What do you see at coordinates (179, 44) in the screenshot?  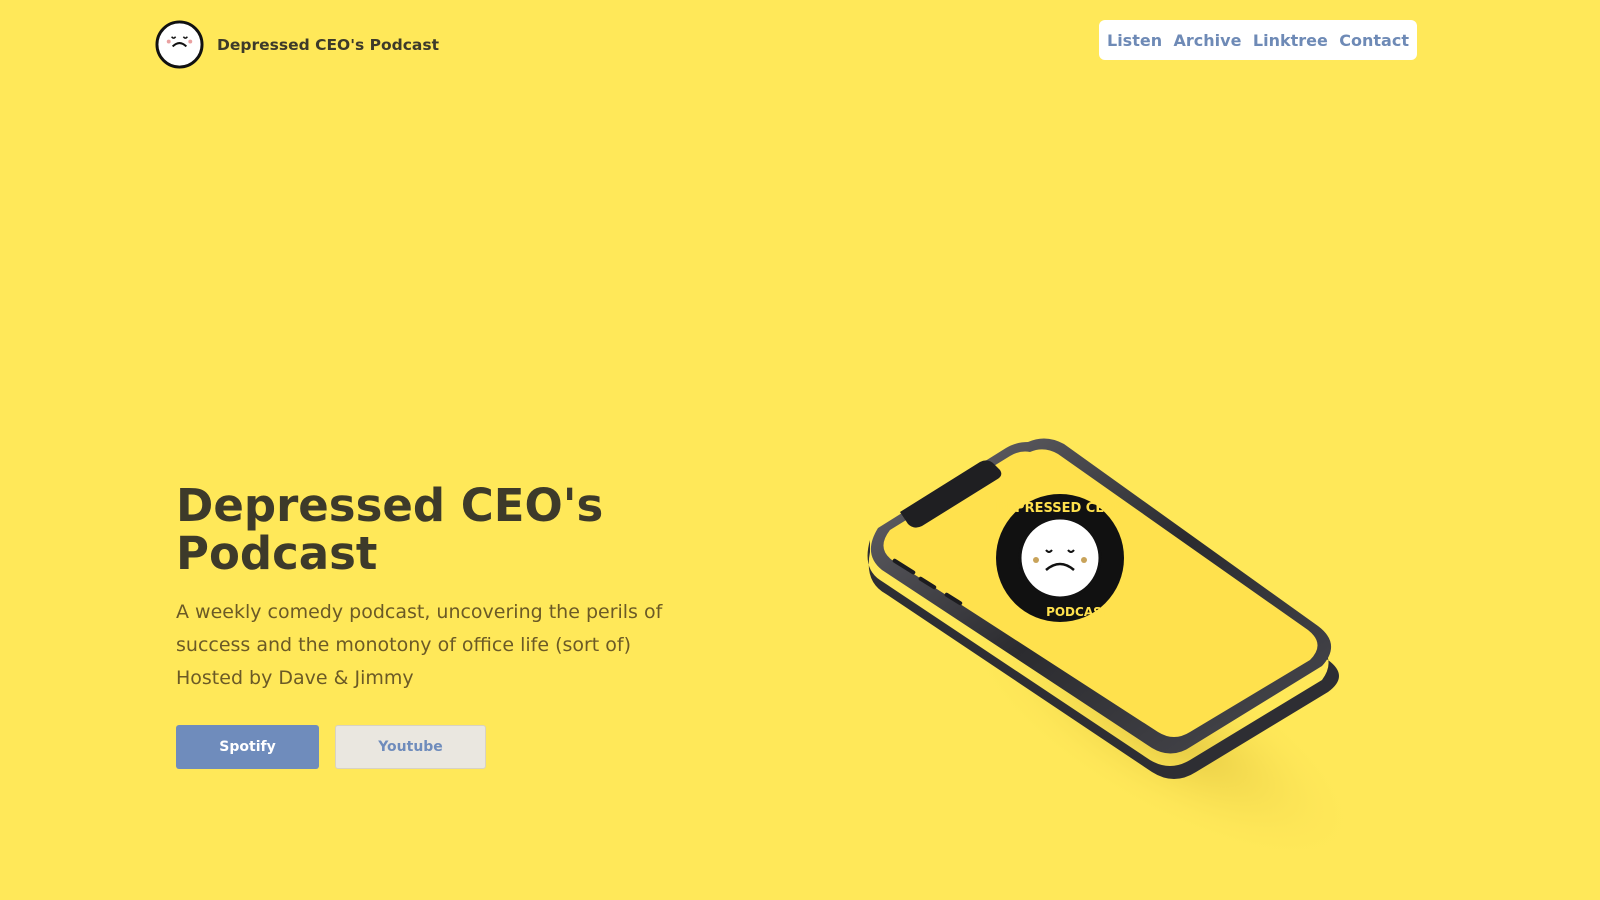 I see `sad-face-icon` at bounding box center [179, 44].